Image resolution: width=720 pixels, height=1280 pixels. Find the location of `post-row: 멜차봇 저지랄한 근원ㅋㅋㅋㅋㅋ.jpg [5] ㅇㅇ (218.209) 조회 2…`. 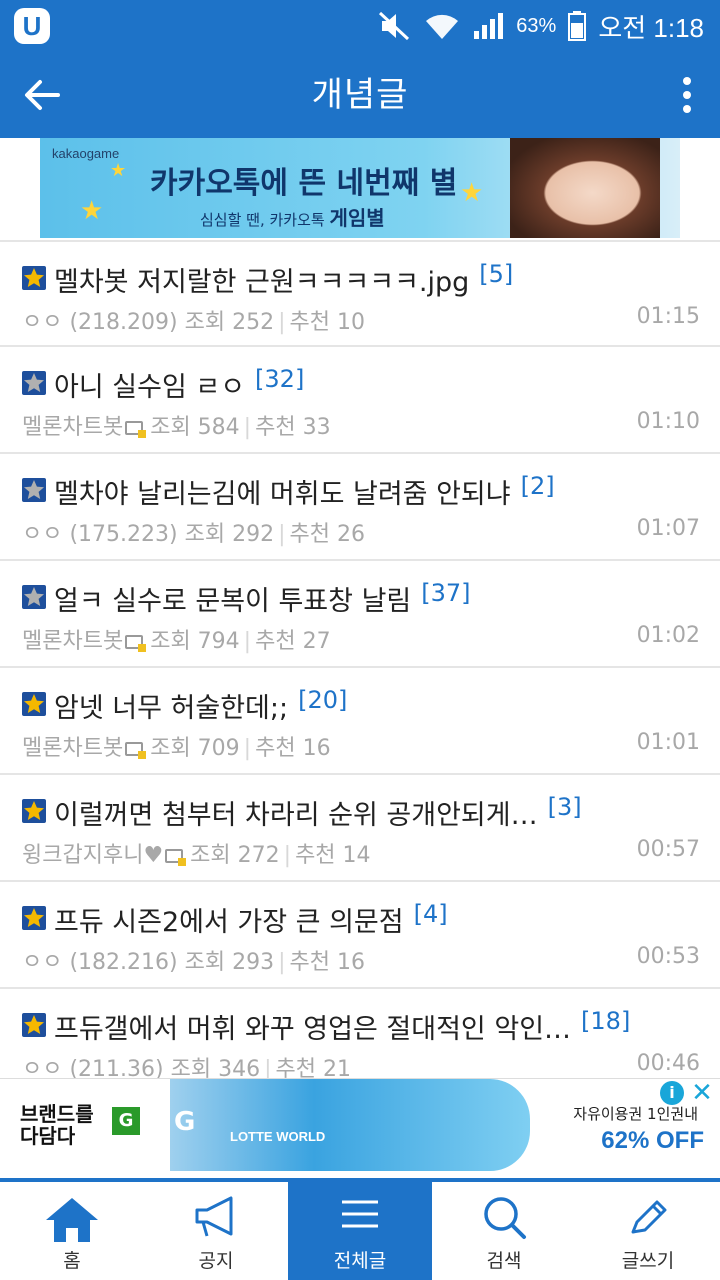

post-row: 멜차봇 저지랄한 근원ㅋㅋㅋㅋㅋ.jpg [5] ㅇㅇ (218.209) 조회 2… is located at coordinates (360, 293).